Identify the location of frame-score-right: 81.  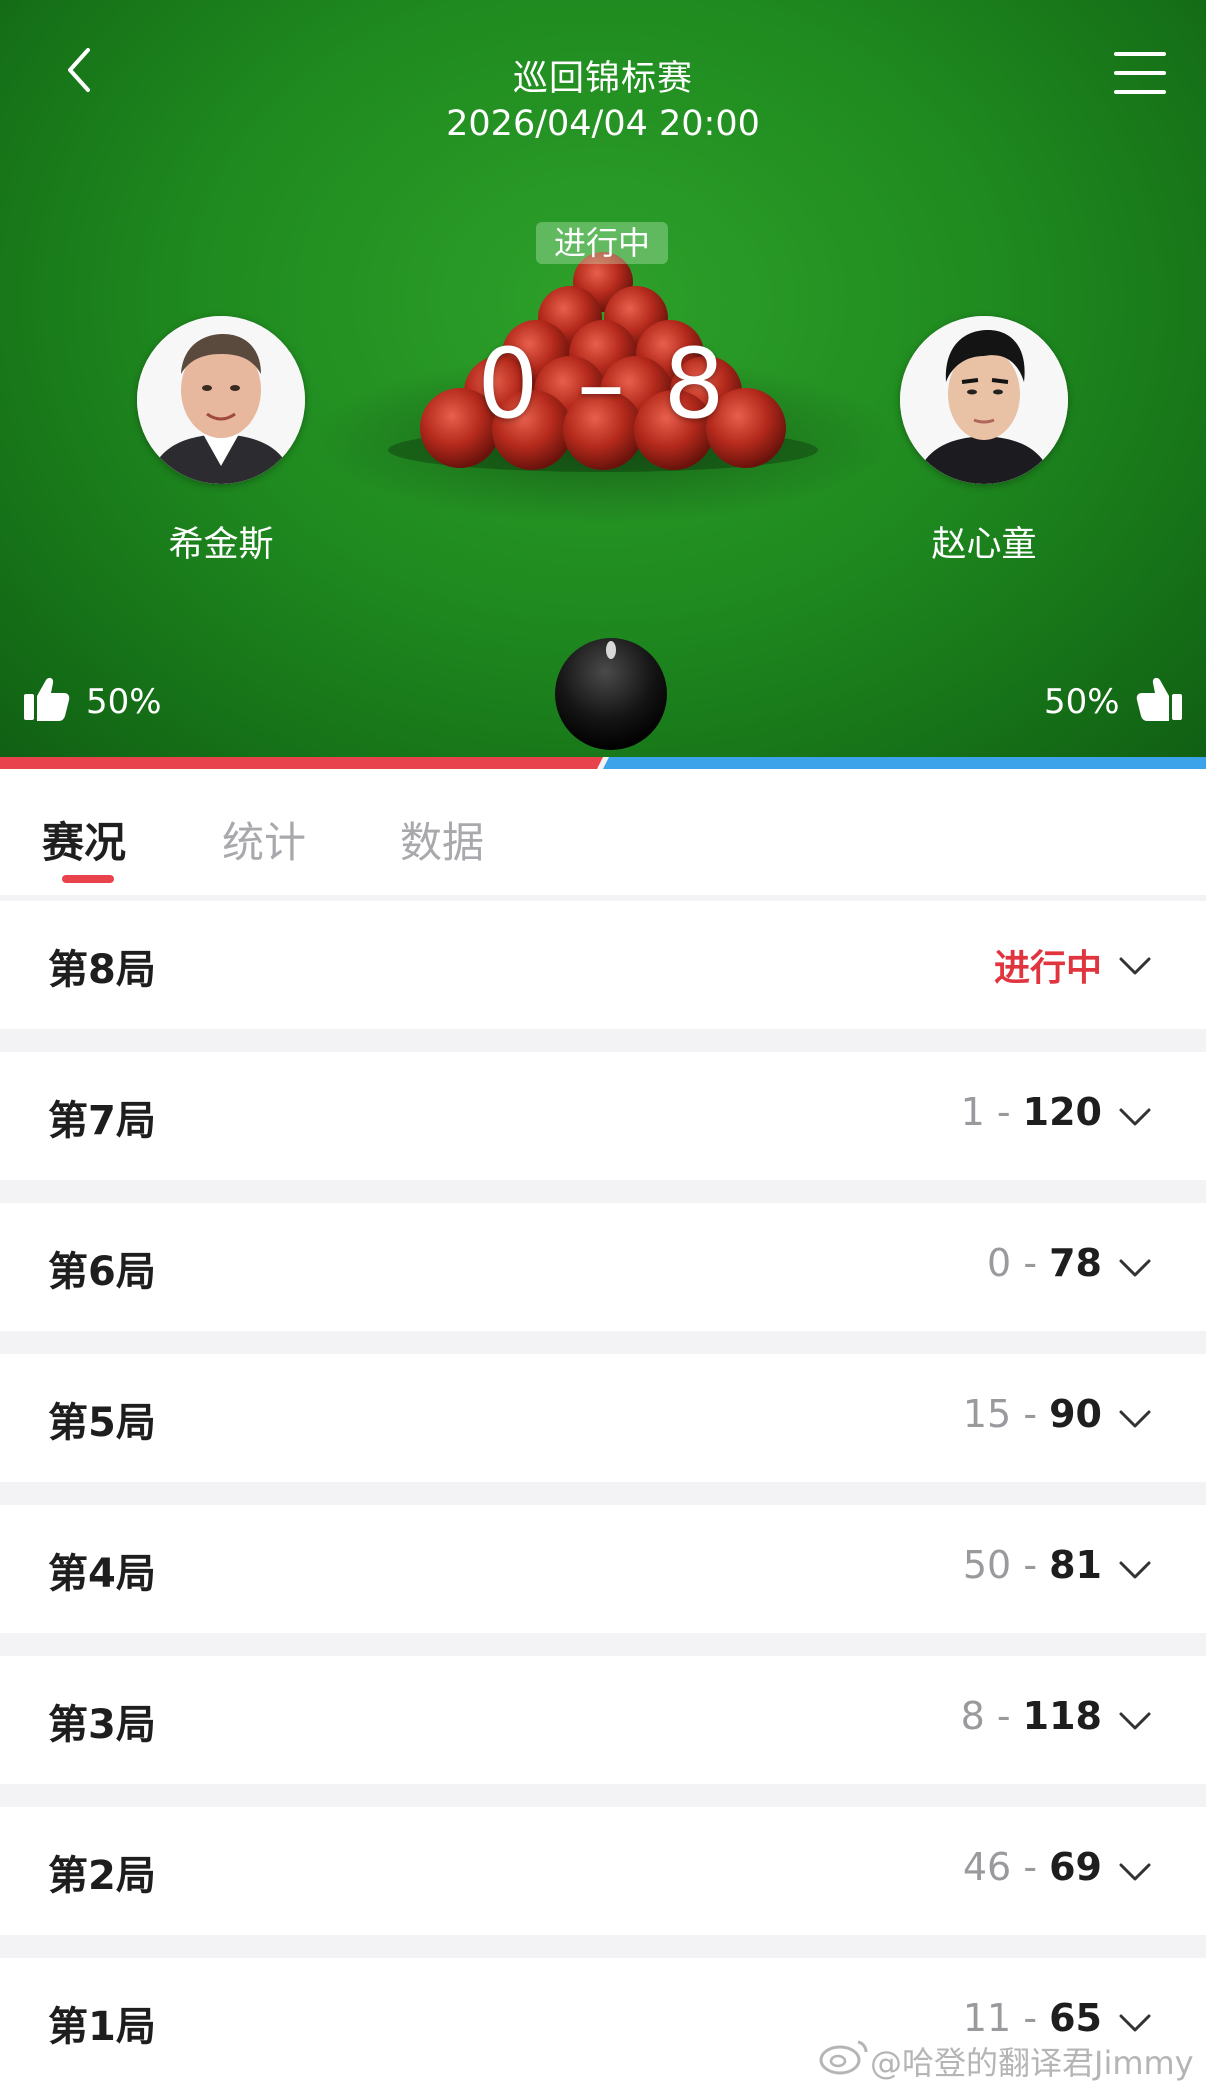
(1075, 1565).